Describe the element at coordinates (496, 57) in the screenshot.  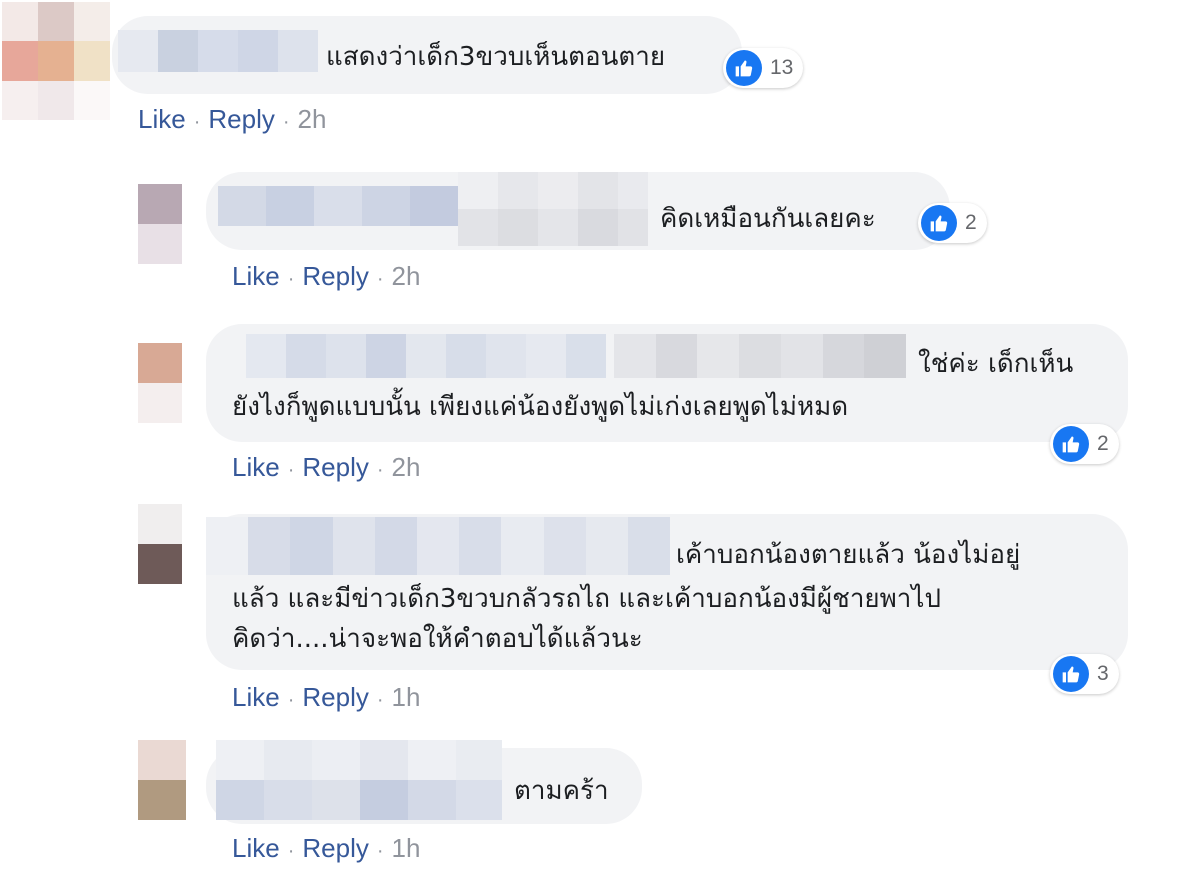
I see `comment-text: แสดงว่าเด็ก3ขวบเห็นตอนตาย` at that location.